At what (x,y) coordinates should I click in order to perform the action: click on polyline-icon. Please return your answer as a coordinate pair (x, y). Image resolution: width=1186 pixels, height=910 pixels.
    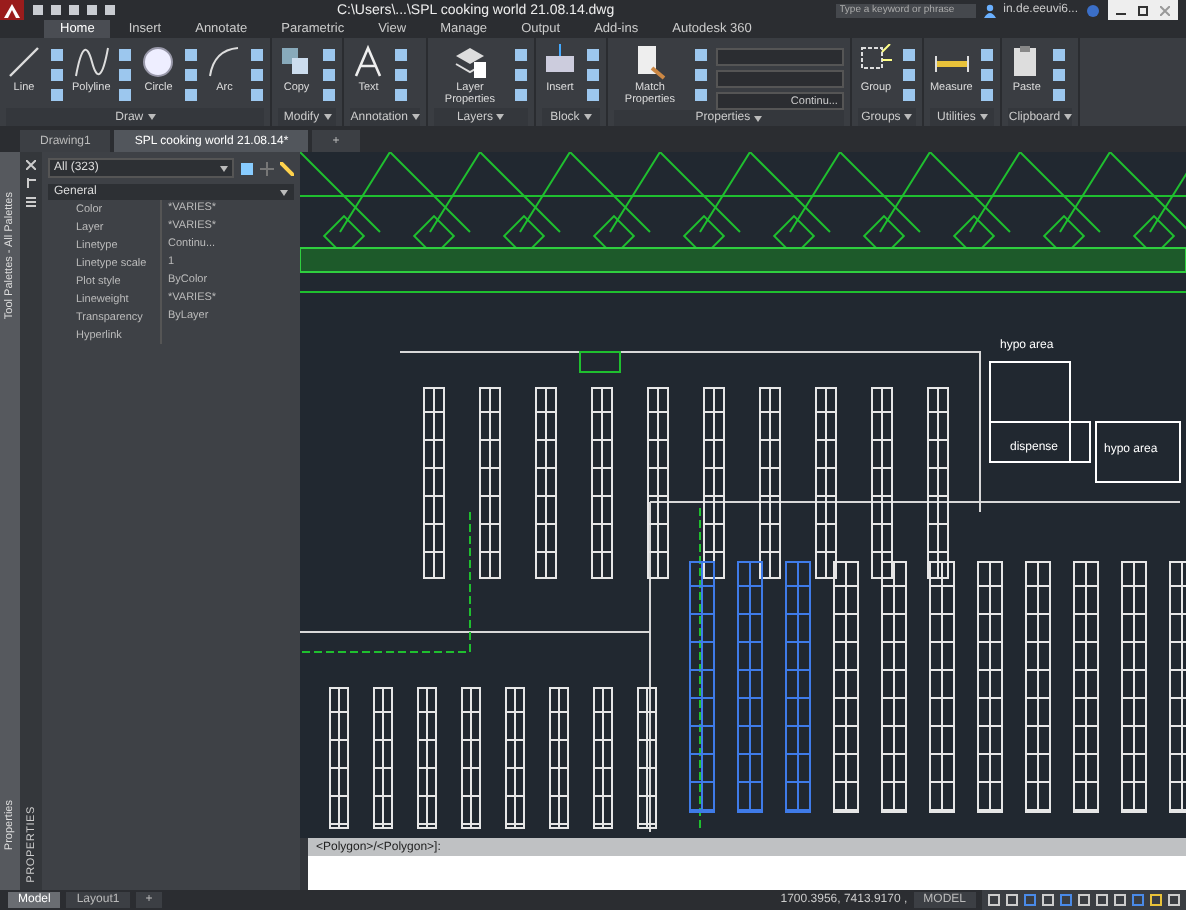
    Looking at the image, I should click on (91, 62).